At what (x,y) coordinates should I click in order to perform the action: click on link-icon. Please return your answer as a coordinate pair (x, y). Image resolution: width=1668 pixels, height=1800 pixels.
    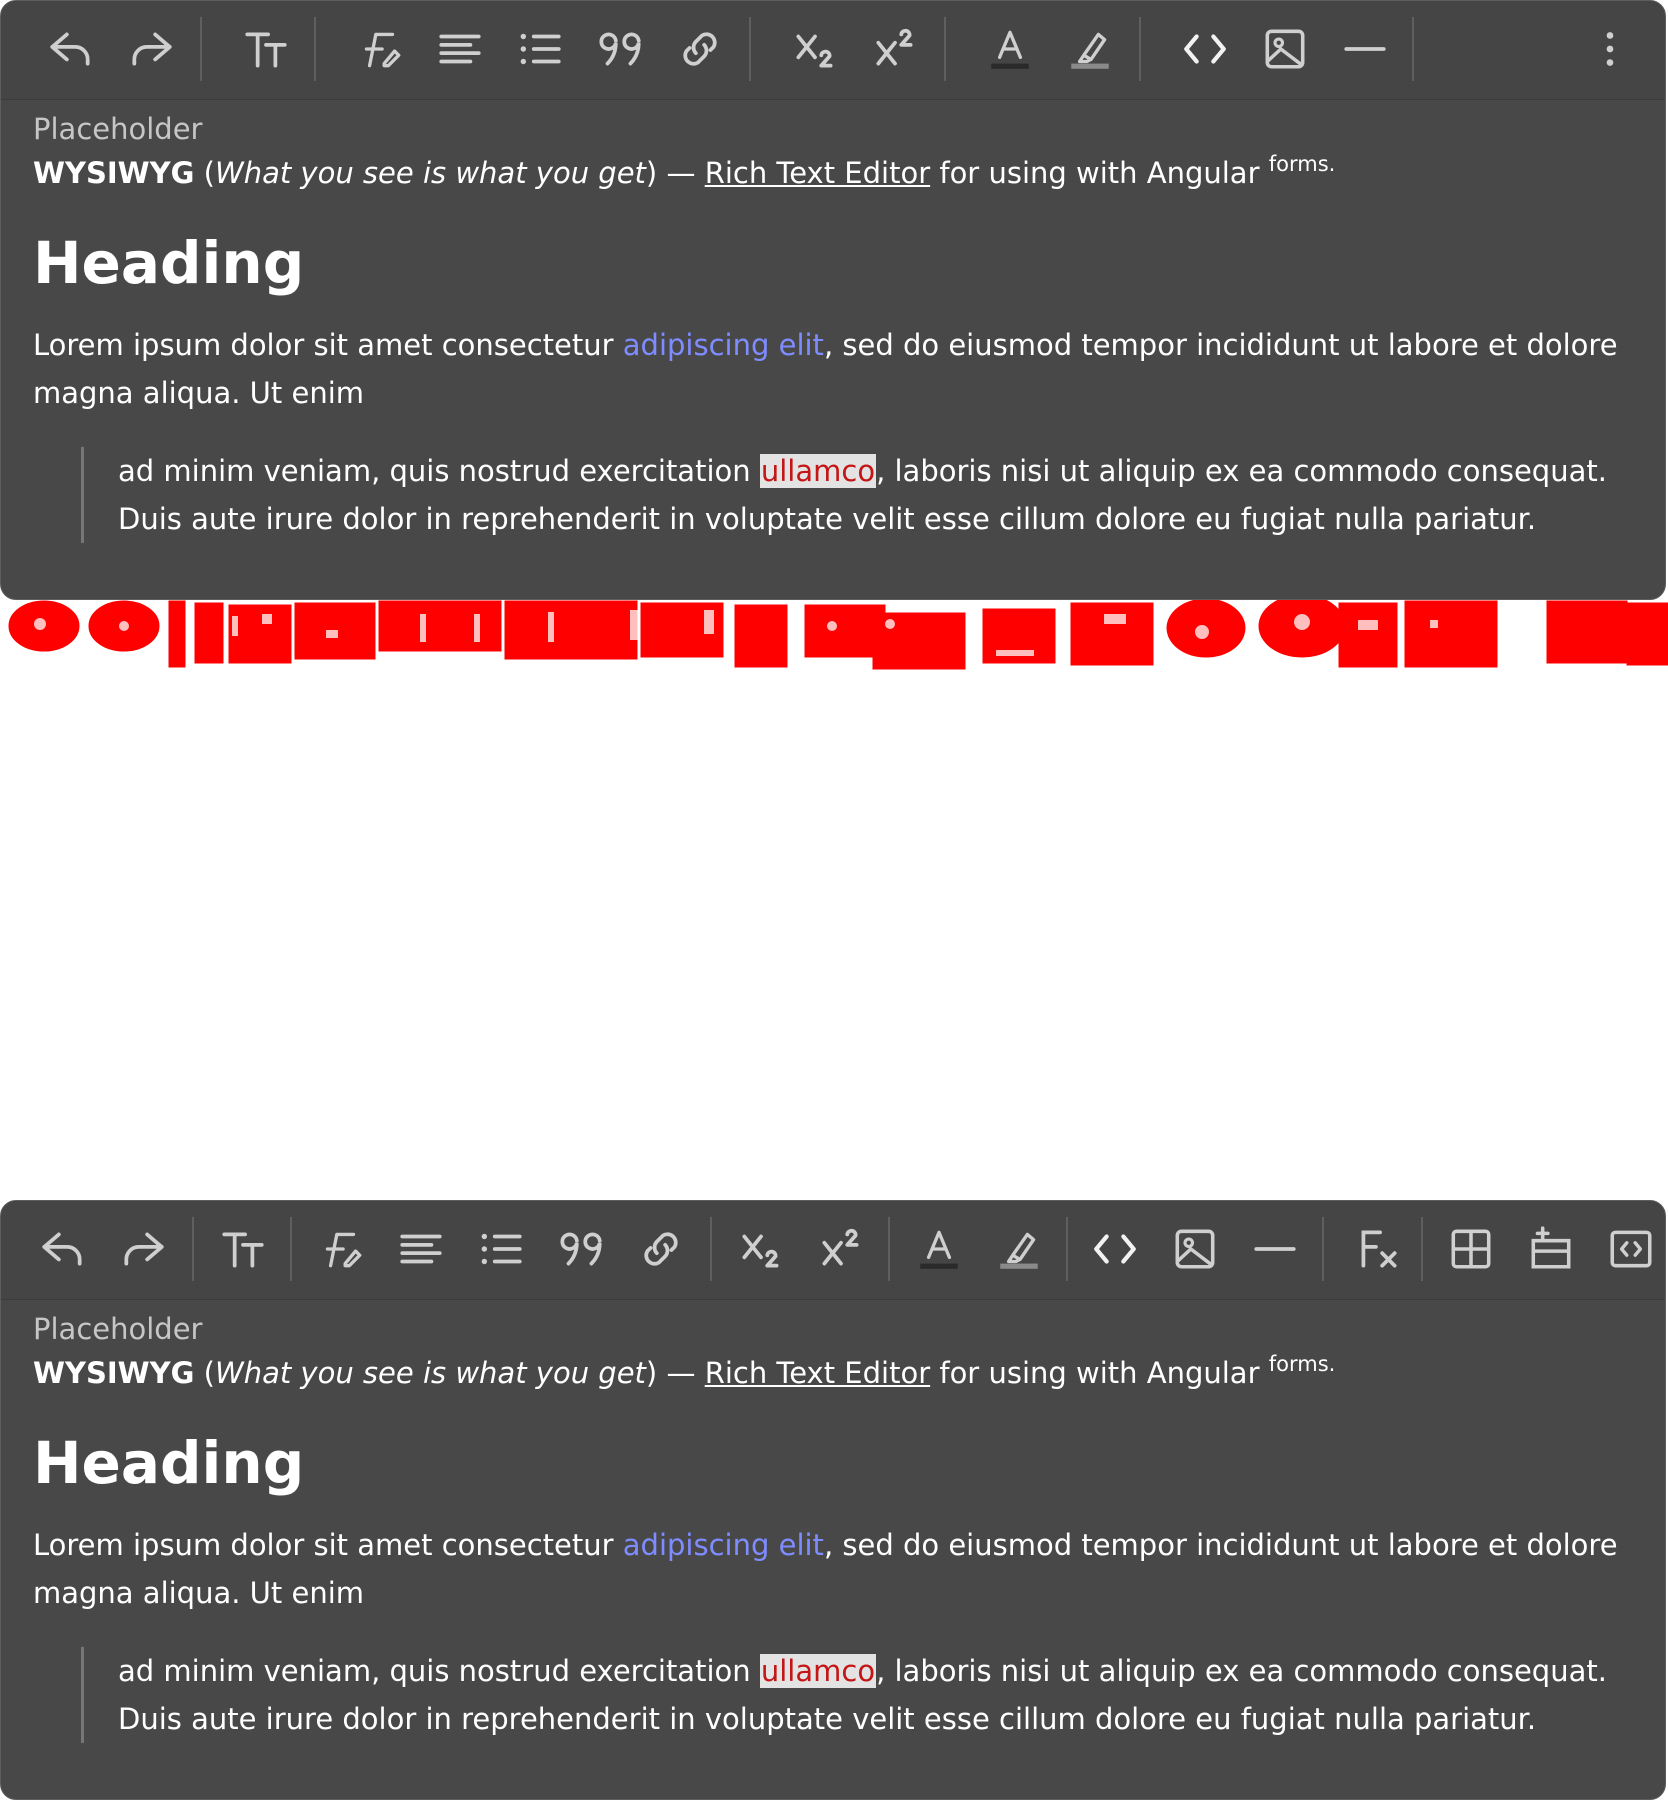
    Looking at the image, I should click on (661, 1249).